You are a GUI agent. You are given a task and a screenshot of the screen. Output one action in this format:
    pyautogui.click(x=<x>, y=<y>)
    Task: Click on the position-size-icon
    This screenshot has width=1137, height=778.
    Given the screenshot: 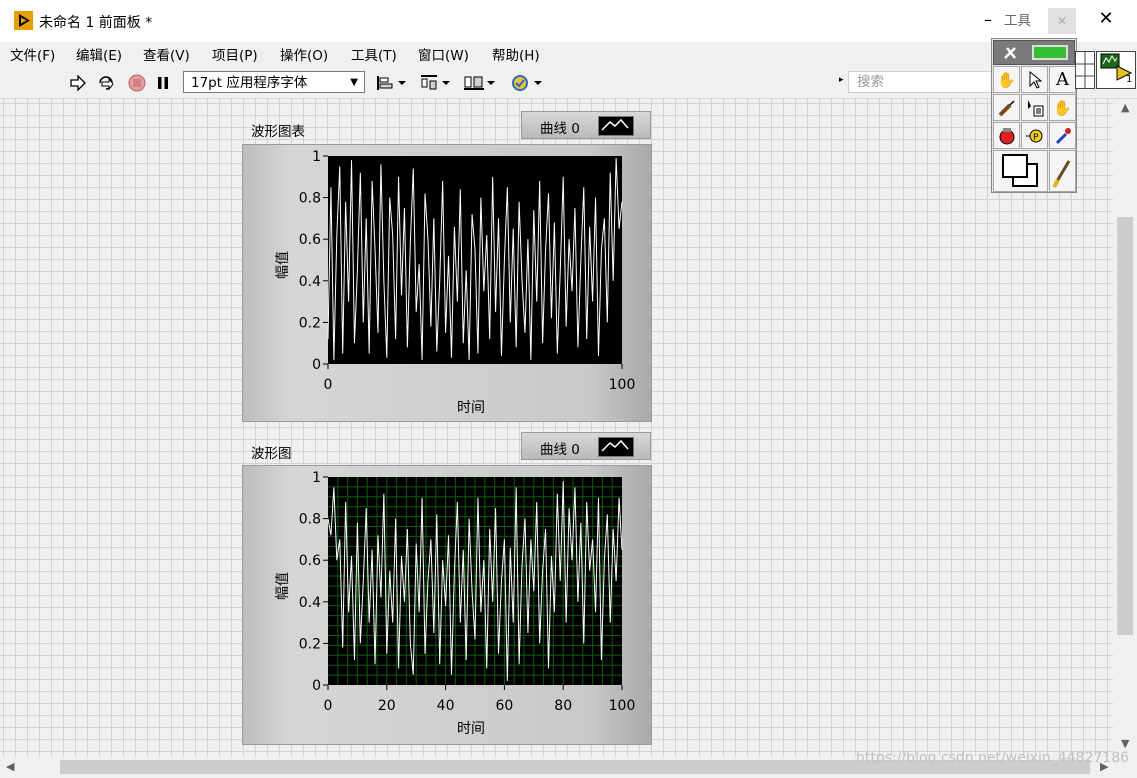 What is the action you would take?
    pyautogui.click(x=1034, y=79)
    